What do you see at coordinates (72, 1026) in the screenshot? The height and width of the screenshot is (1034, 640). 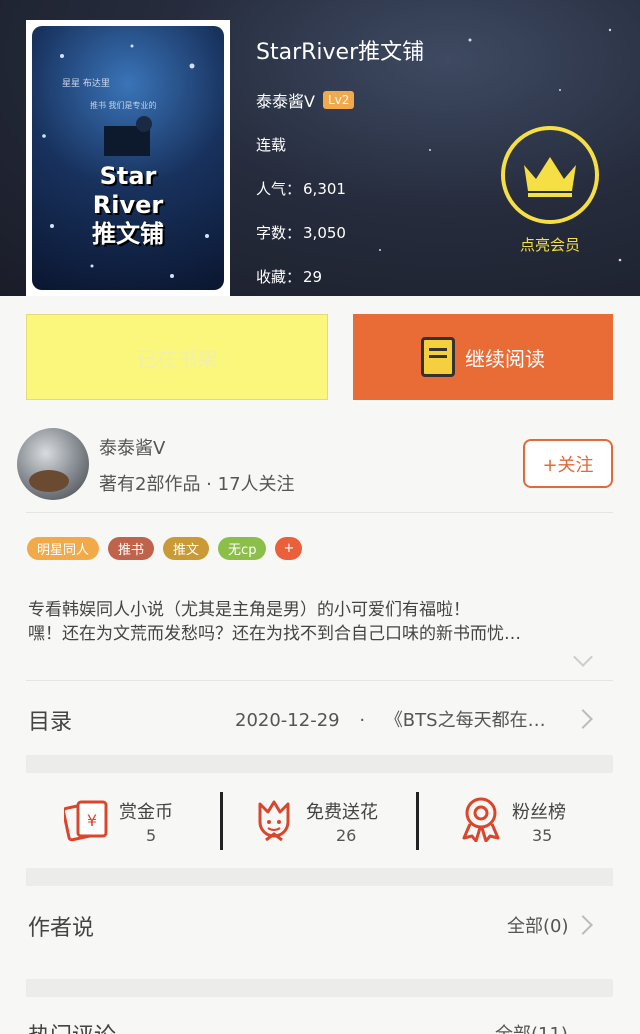 I see `hot-comments-label: 热门评论` at bounding box center [72, 1026].